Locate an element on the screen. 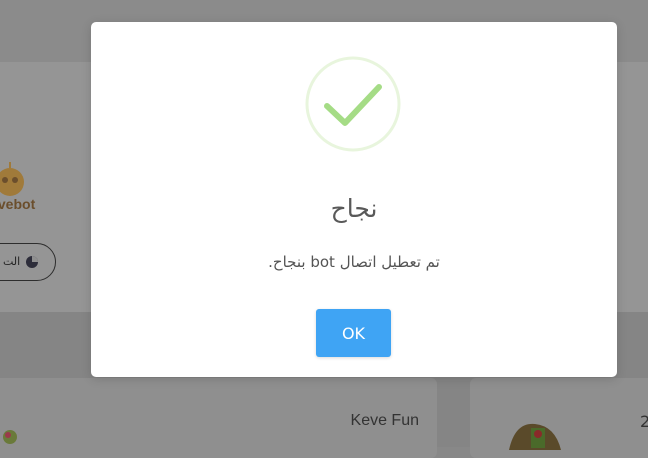 The height and width of the screenshot is (458, 648). background-pill-button: الت is located at coordinates (28, 262).